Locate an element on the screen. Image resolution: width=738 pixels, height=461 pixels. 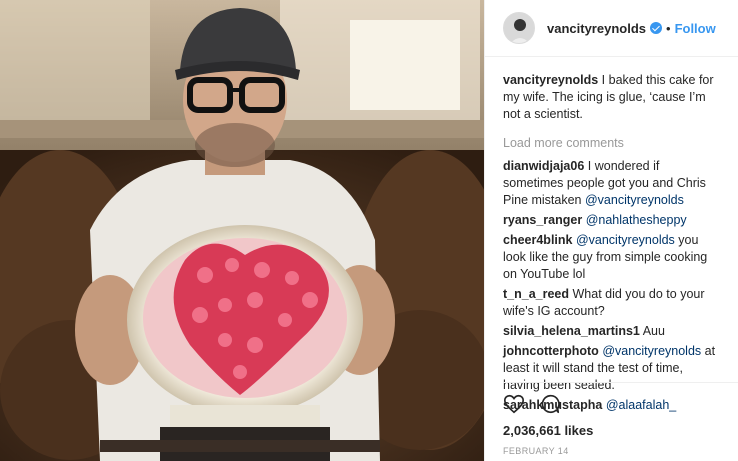
avatar is located at coordinates (519, 28).